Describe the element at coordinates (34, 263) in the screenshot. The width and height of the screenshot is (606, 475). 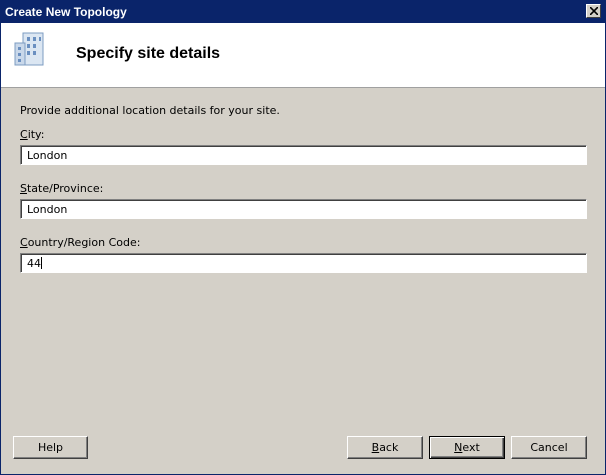
I see `country-code-value: 44` at that location.